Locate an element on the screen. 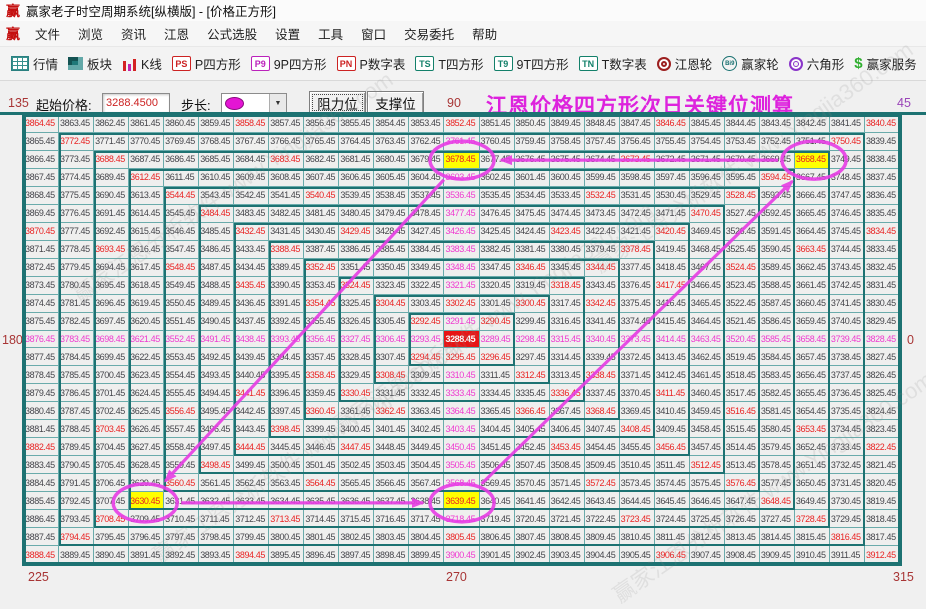 The height and width of the screenshot is (609, 926). grid-cell: 3602.45 is located at coordinates (497, 177).